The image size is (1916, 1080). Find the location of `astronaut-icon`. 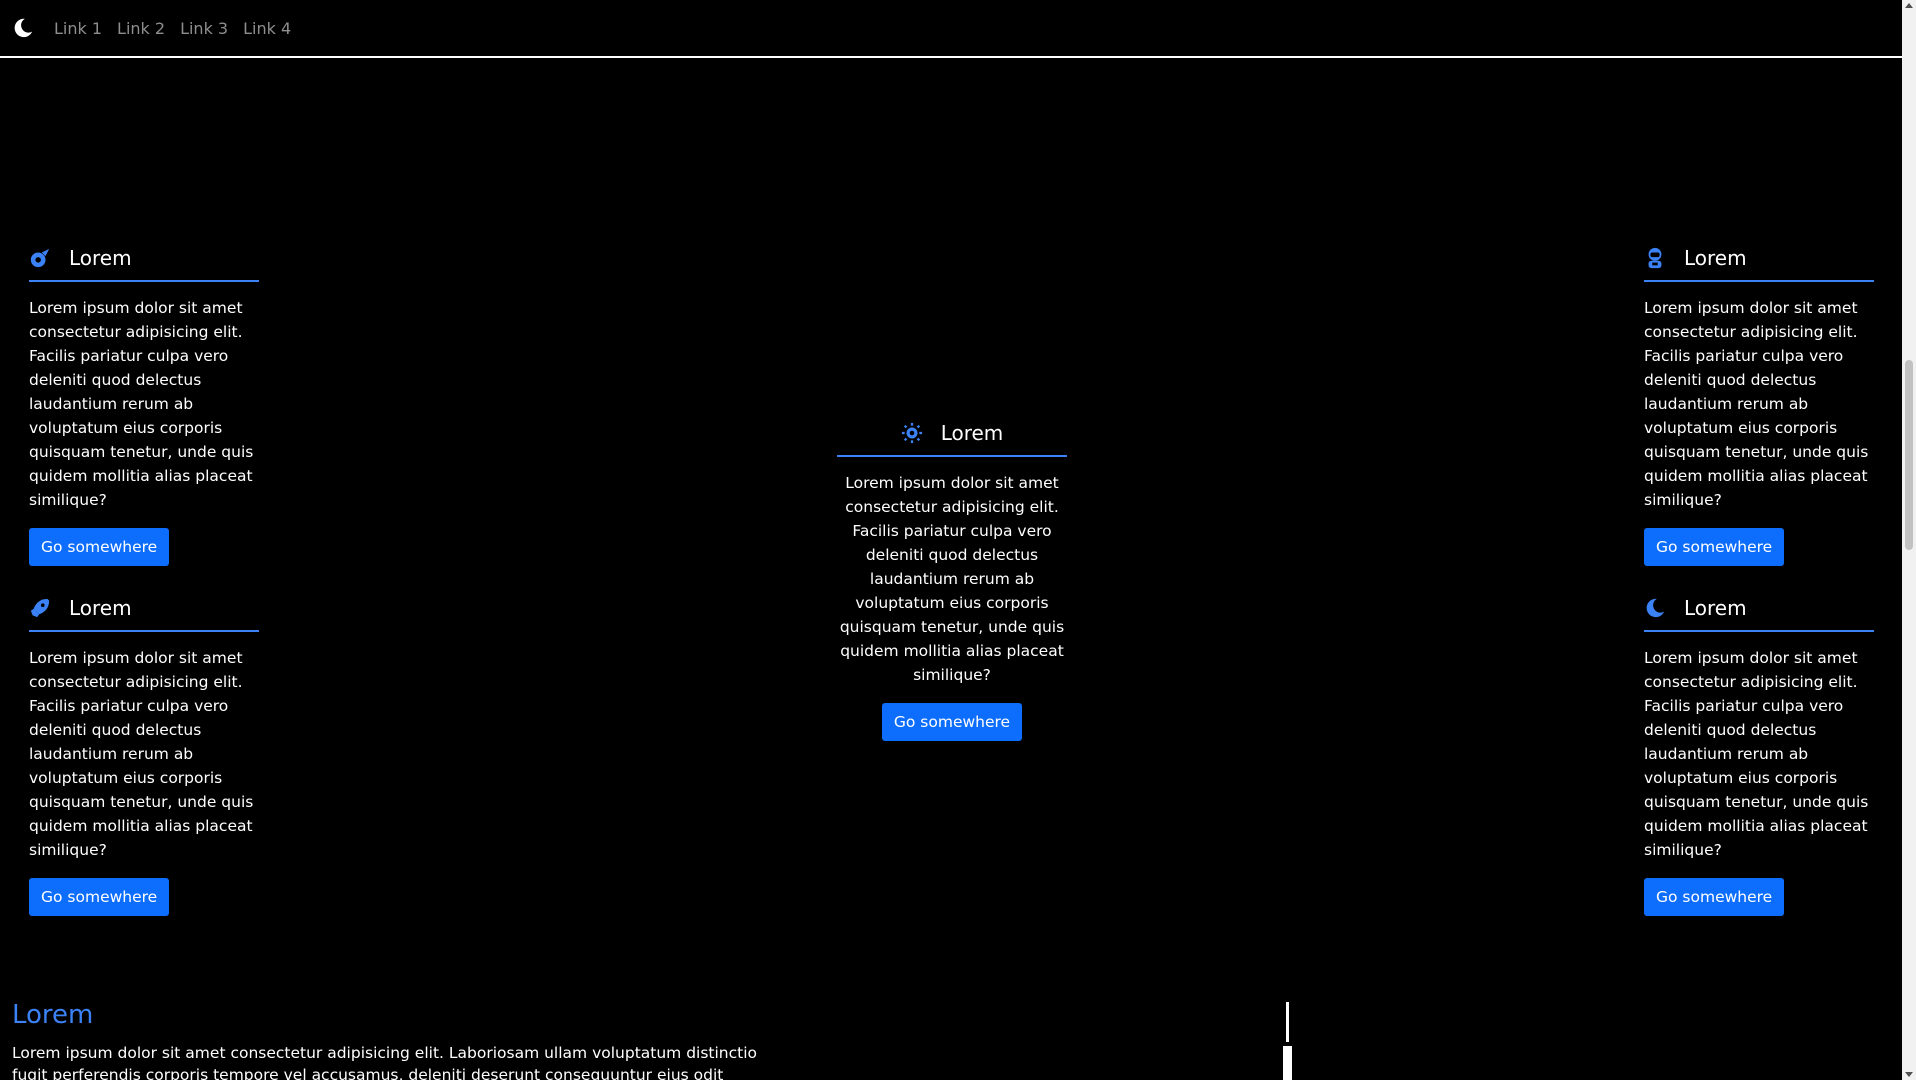

astronaut-icon is located at coordinates (1655, 258).